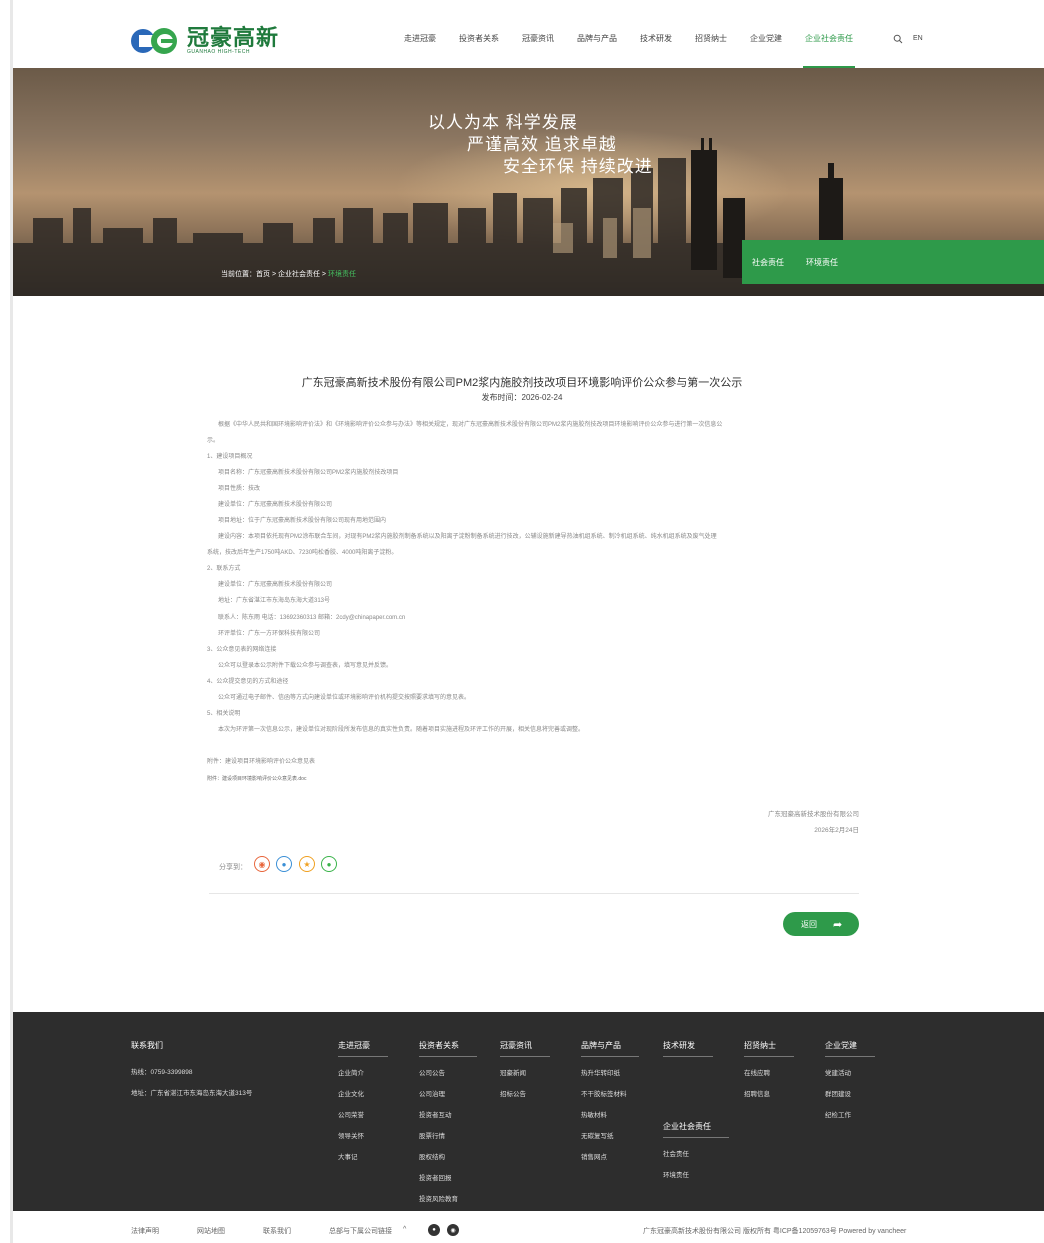  Describe the element at coordinates (578, 166) in the screenshot. I see `slogan-line-3: 安全环保 持续改进` at that location.